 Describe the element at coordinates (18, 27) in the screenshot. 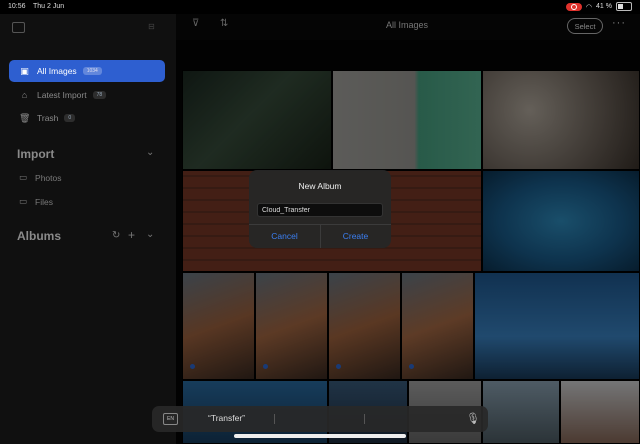

I see `sidebar-toggle-icon` at that location.